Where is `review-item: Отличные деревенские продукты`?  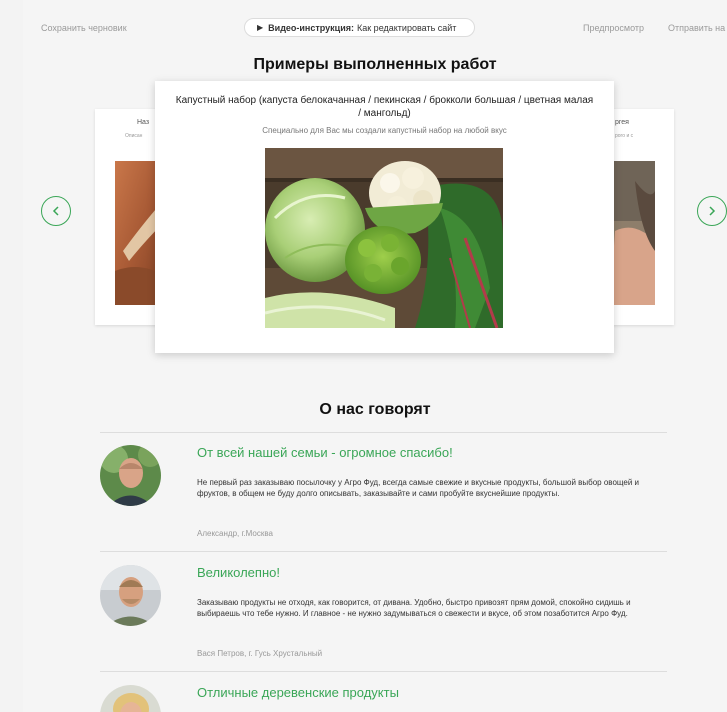
review-item: Отличные деревенские продукты is located at coordinates (383, 698).